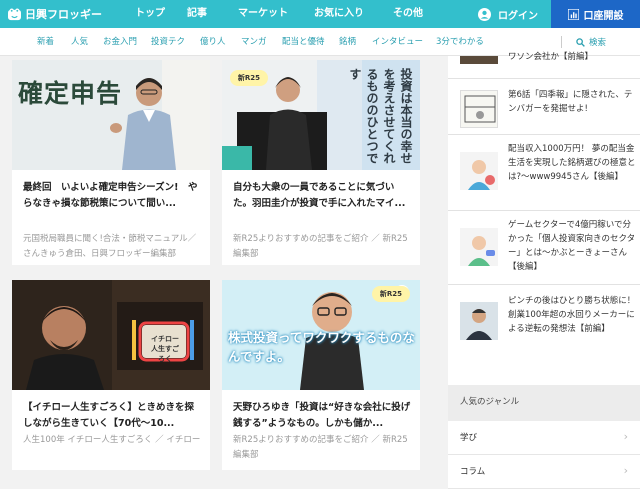 The width and height of the screenshot is (640, 489). Describe the element at coordinates (460, 42) in the screenshot. I see `cat-3min: 3分でわかる` at that location.